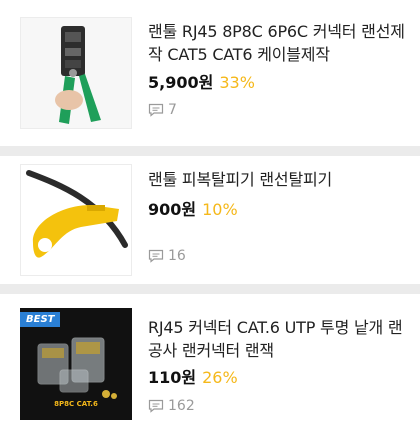 This screenshot has width=420, height=436. Describe the element at coordinates (181, 406) in the screenshot. I see `review-count-value: 162` at that location.